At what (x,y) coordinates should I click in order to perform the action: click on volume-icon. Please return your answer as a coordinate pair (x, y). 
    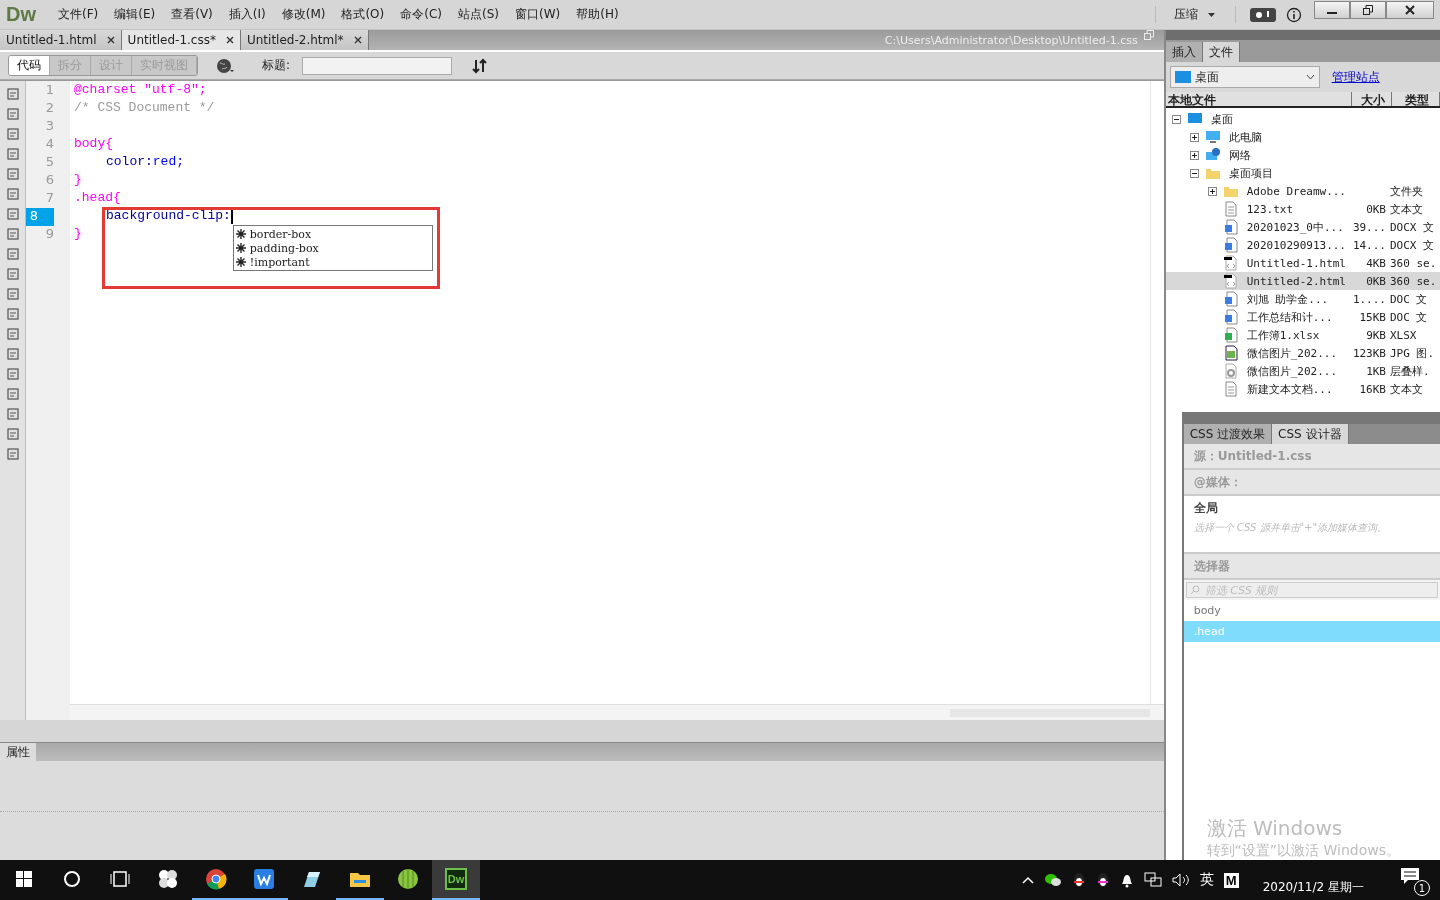
    Looking at the image, I should click on (1180, 880).